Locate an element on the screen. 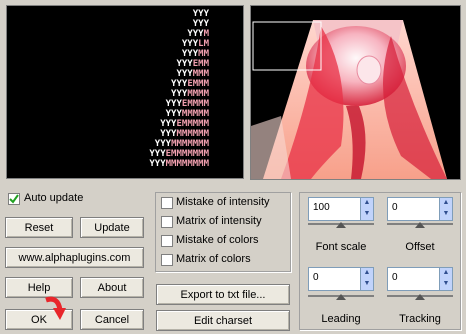 The image size is (466, 334). tracking-slider is located at coordinates (420, 300).